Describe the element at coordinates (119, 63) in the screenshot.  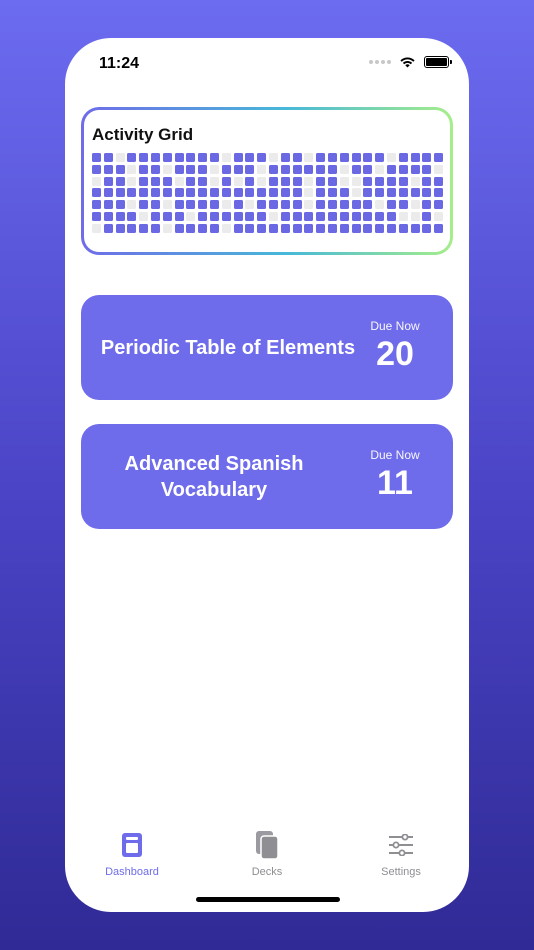
I see `status-time: 11:24` at that location.